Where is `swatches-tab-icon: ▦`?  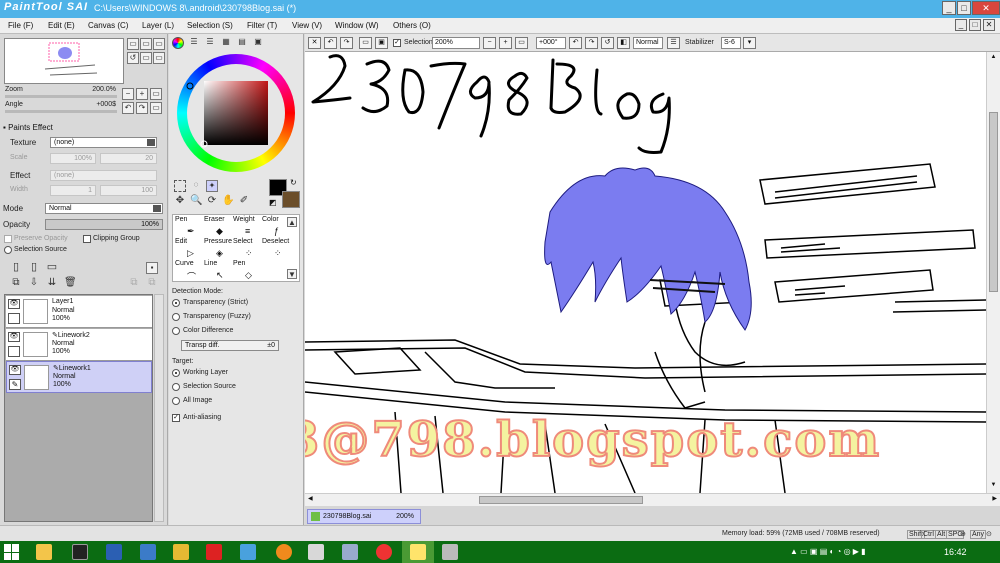 swatches-tab-icon: ▦ is located at coordinates (226, 43).